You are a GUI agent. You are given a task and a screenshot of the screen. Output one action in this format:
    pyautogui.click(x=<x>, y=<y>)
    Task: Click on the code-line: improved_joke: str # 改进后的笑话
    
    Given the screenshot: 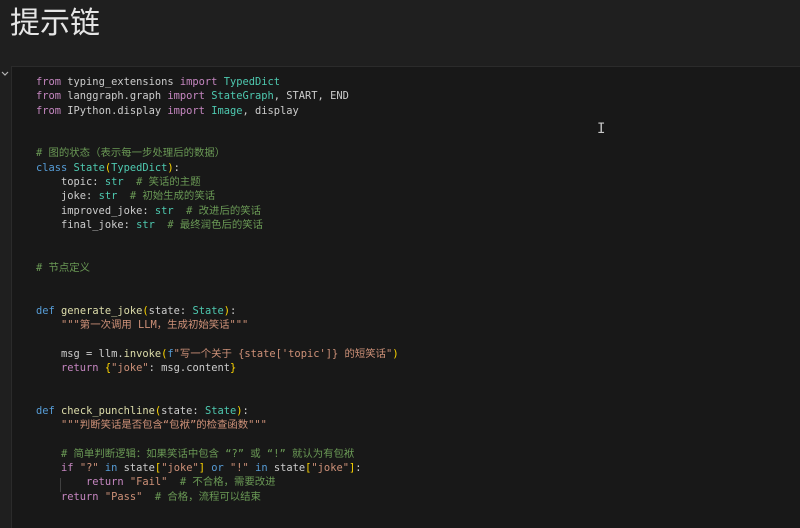 What is the action you would take?
    pyautogui.click(x=217, y=211)
    